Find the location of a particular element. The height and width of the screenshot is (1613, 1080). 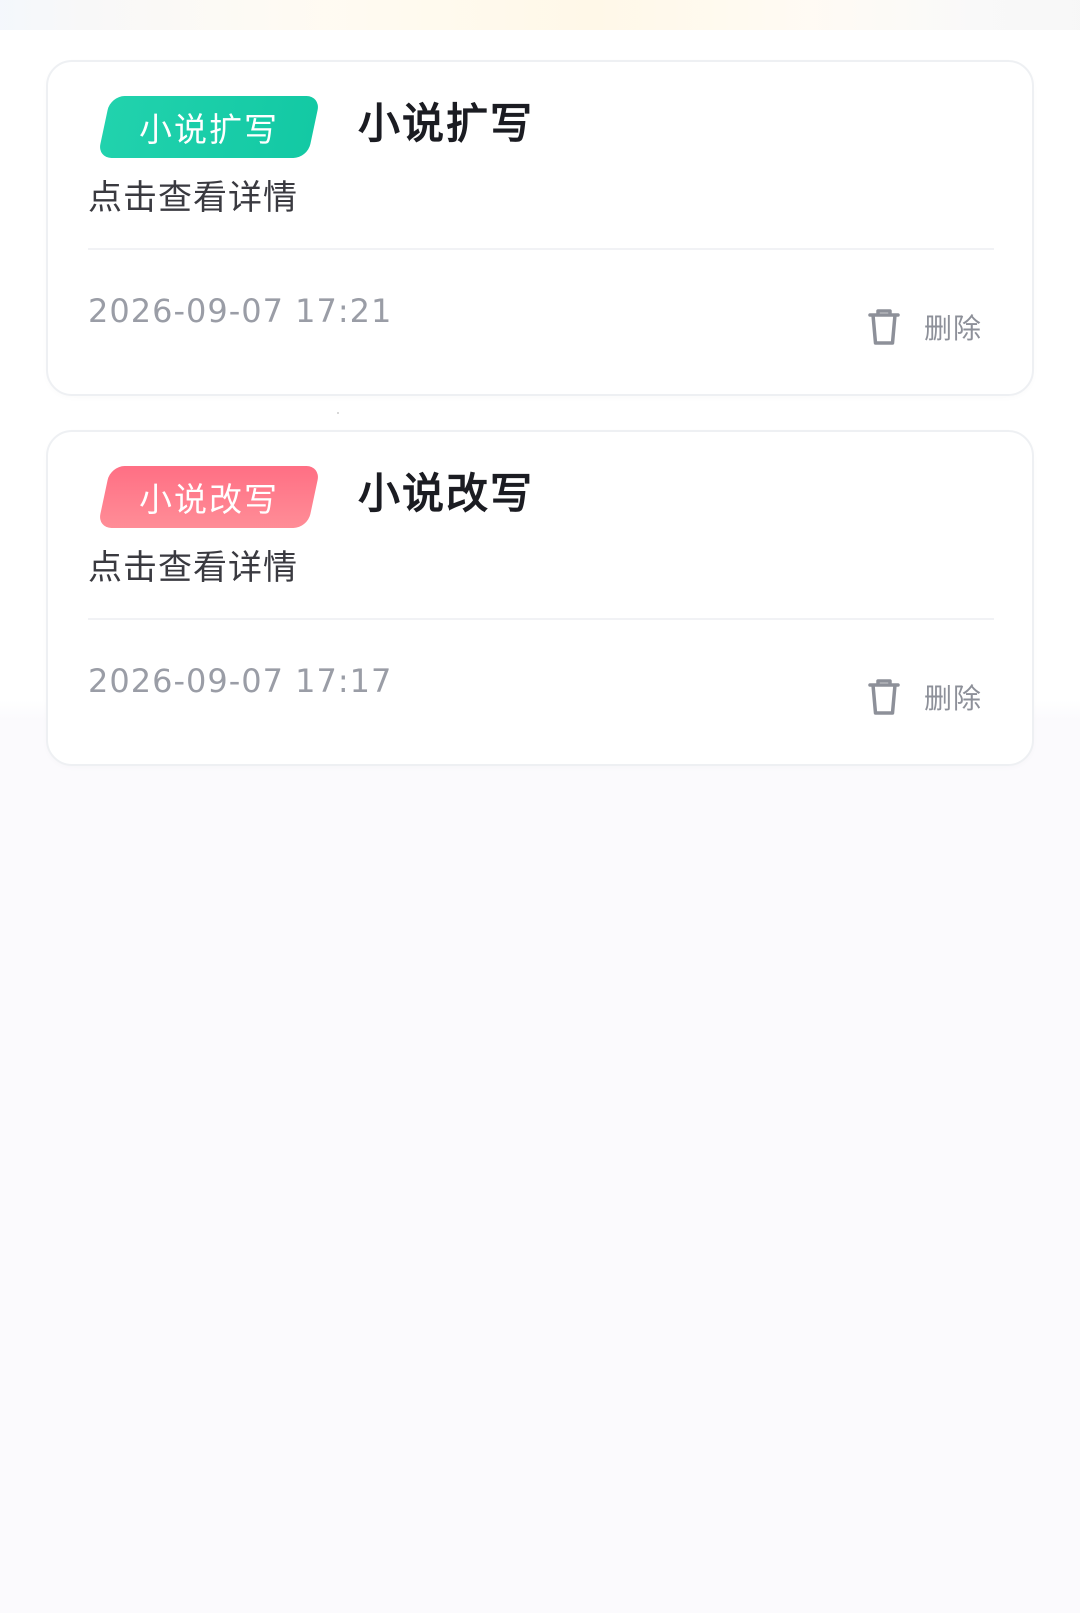

record-title: 小说改写 is located at coordinates (446, 493).